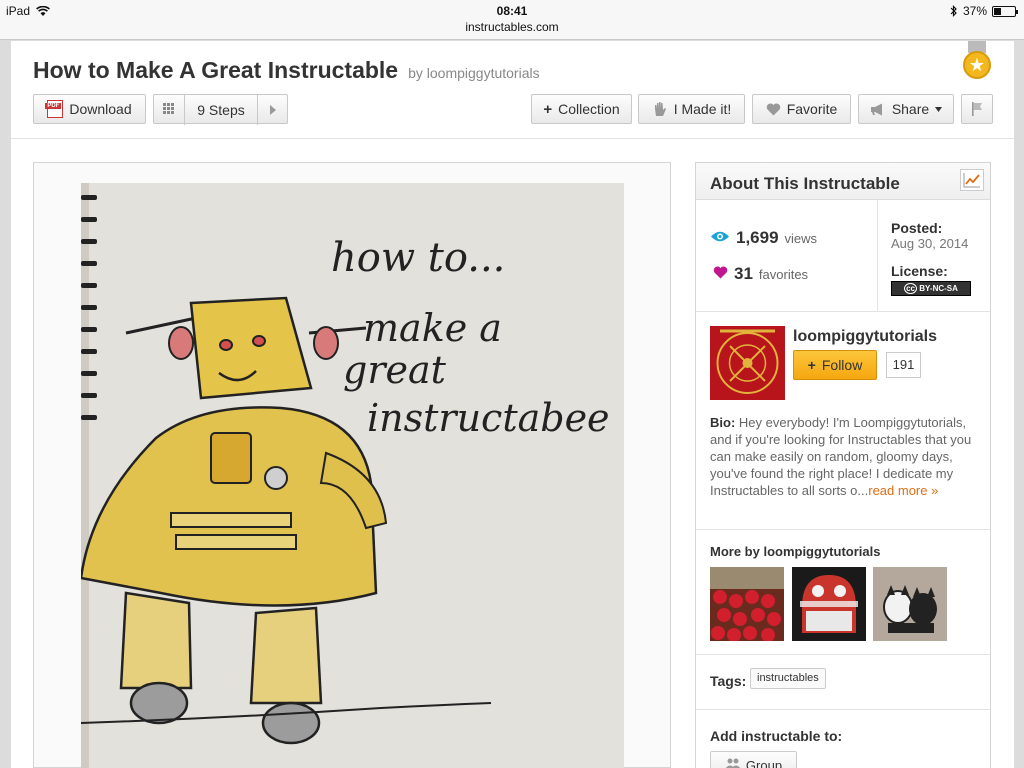 The height and width of the screenshot is (768, 1024). Describe the element at coordinates (257, 110) in the screenshot. I see `divider` at that location.